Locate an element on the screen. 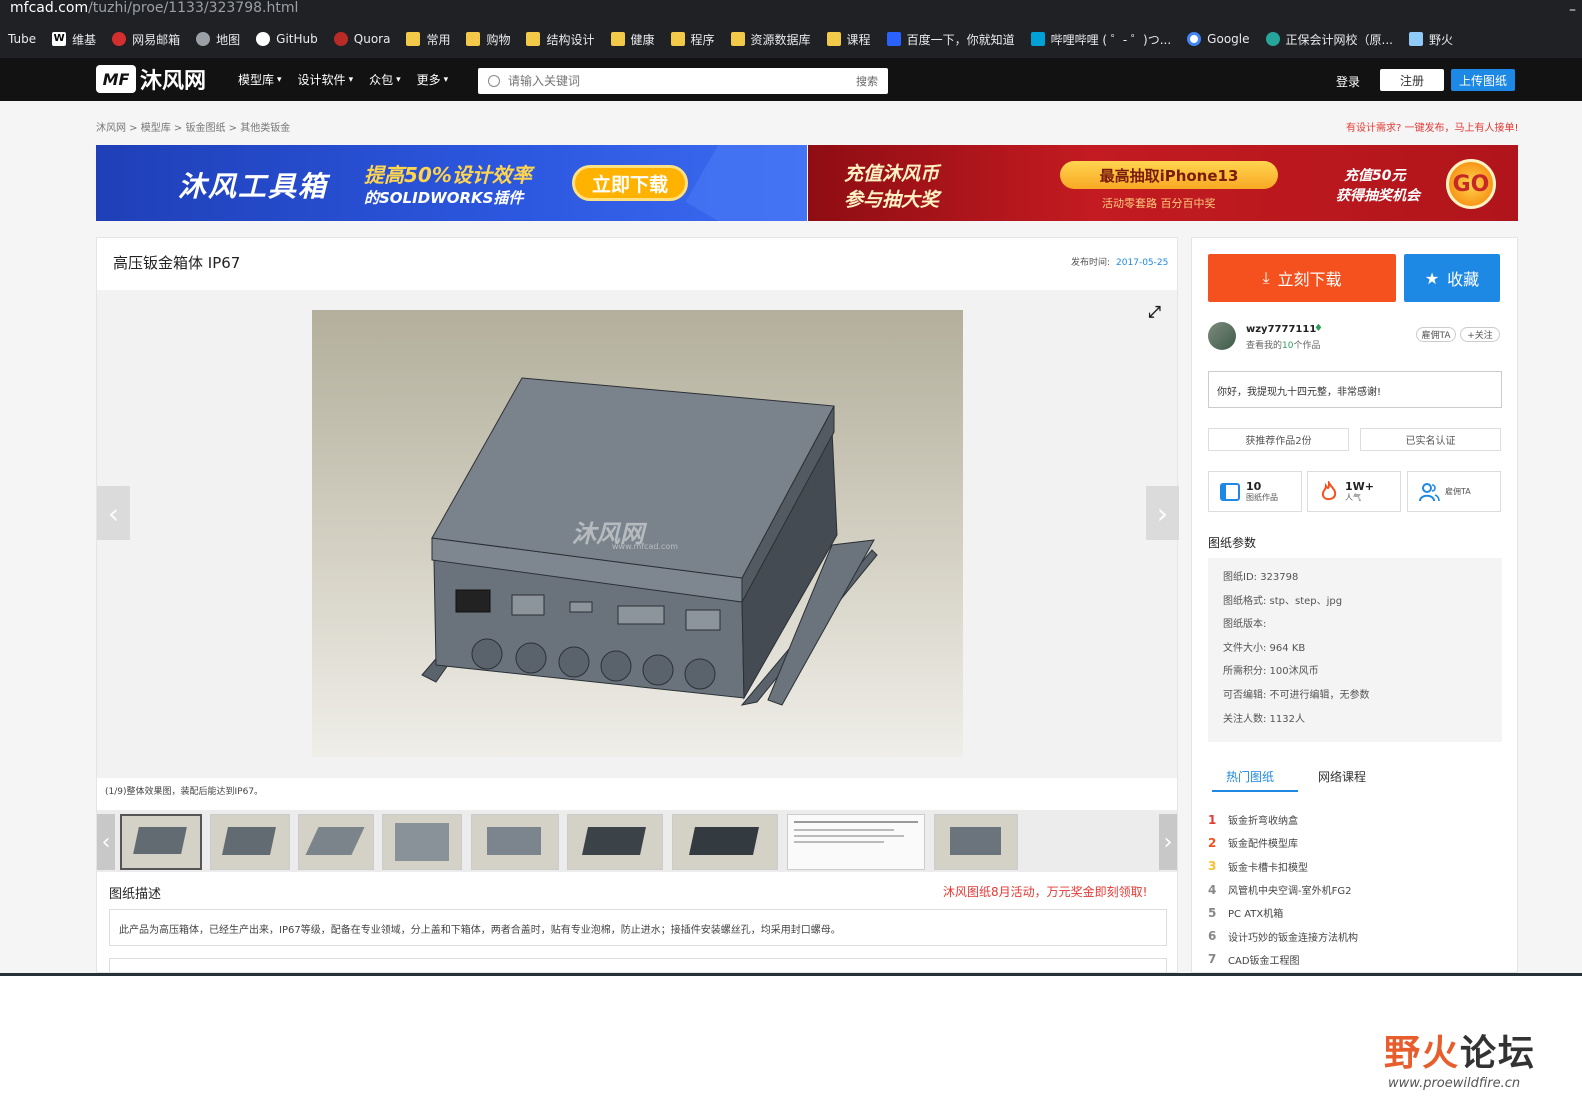  bookmark-folder-structure: 结构设计 is located at coordinates (560, 39).